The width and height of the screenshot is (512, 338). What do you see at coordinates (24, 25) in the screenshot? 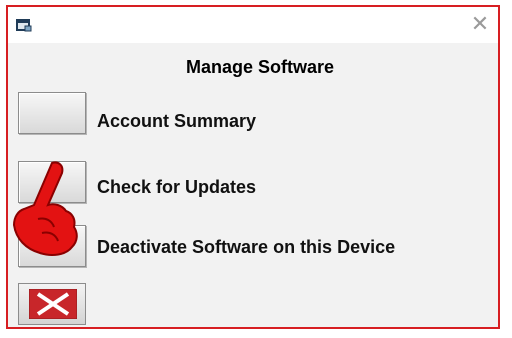
I see `app-window-icon` at bounding box center [24, 25].